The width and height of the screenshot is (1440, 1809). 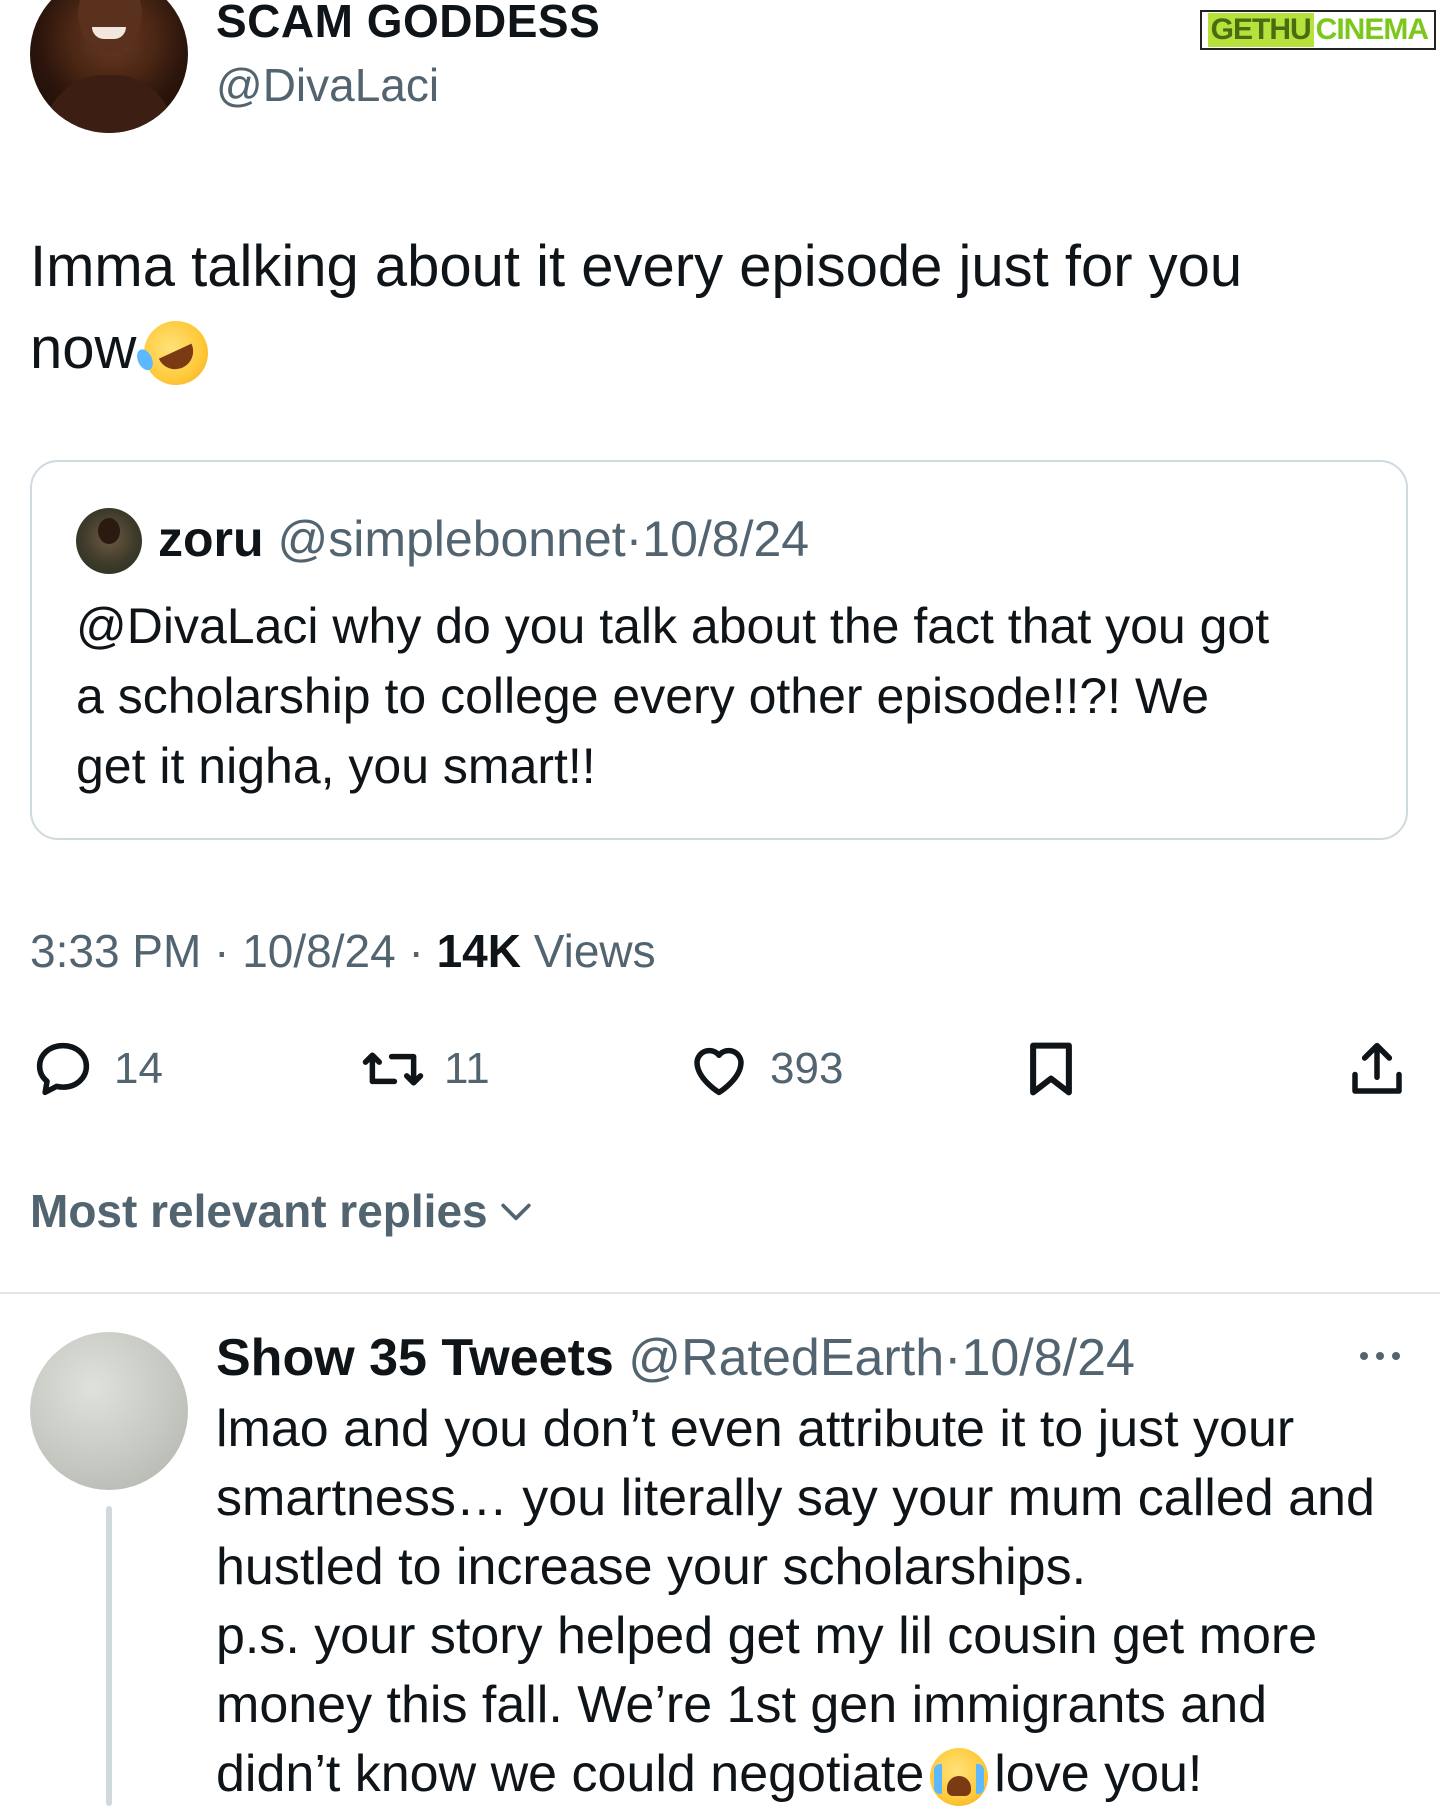 I want to click on like-count: 393, so click(x=807, y=1068).